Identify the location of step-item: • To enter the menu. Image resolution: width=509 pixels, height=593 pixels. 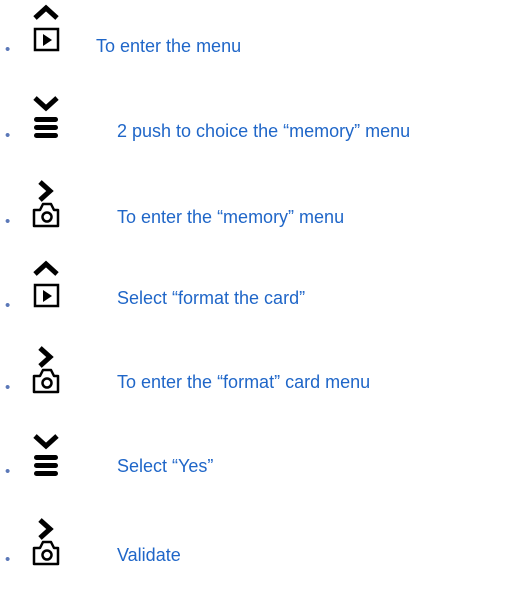
(254, 30).